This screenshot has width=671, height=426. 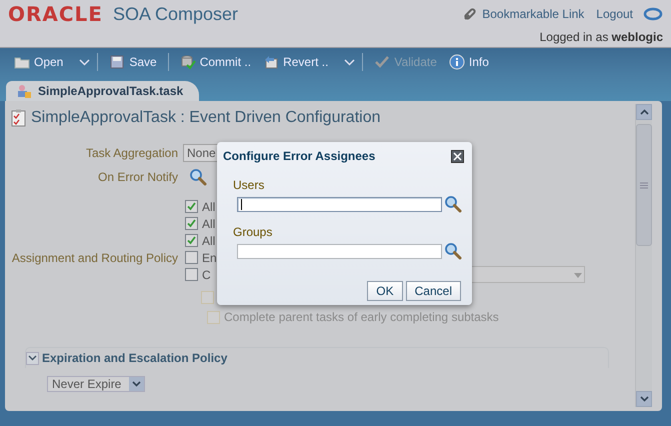 I want to click on product-name: SOA Composer, so click(x=175, y=14).